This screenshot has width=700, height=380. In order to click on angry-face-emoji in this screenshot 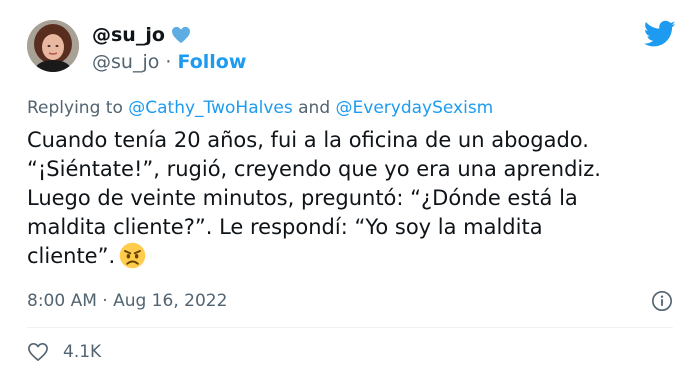, I will do `click(132, 255)`.